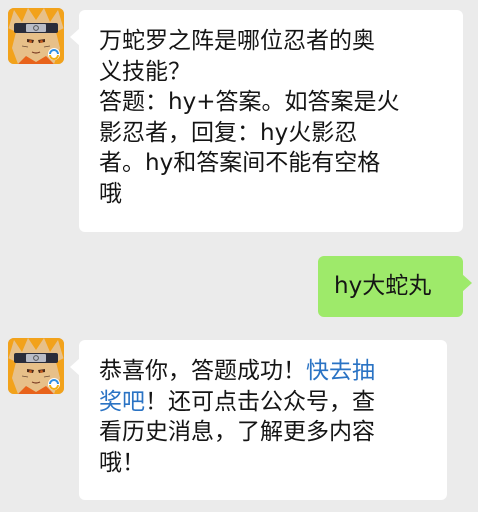  What do you see at coordinates (202, 371) in the screenshot?
I see `message-text: 恭喜你，答题成功！` at bounding box center [202, 371].